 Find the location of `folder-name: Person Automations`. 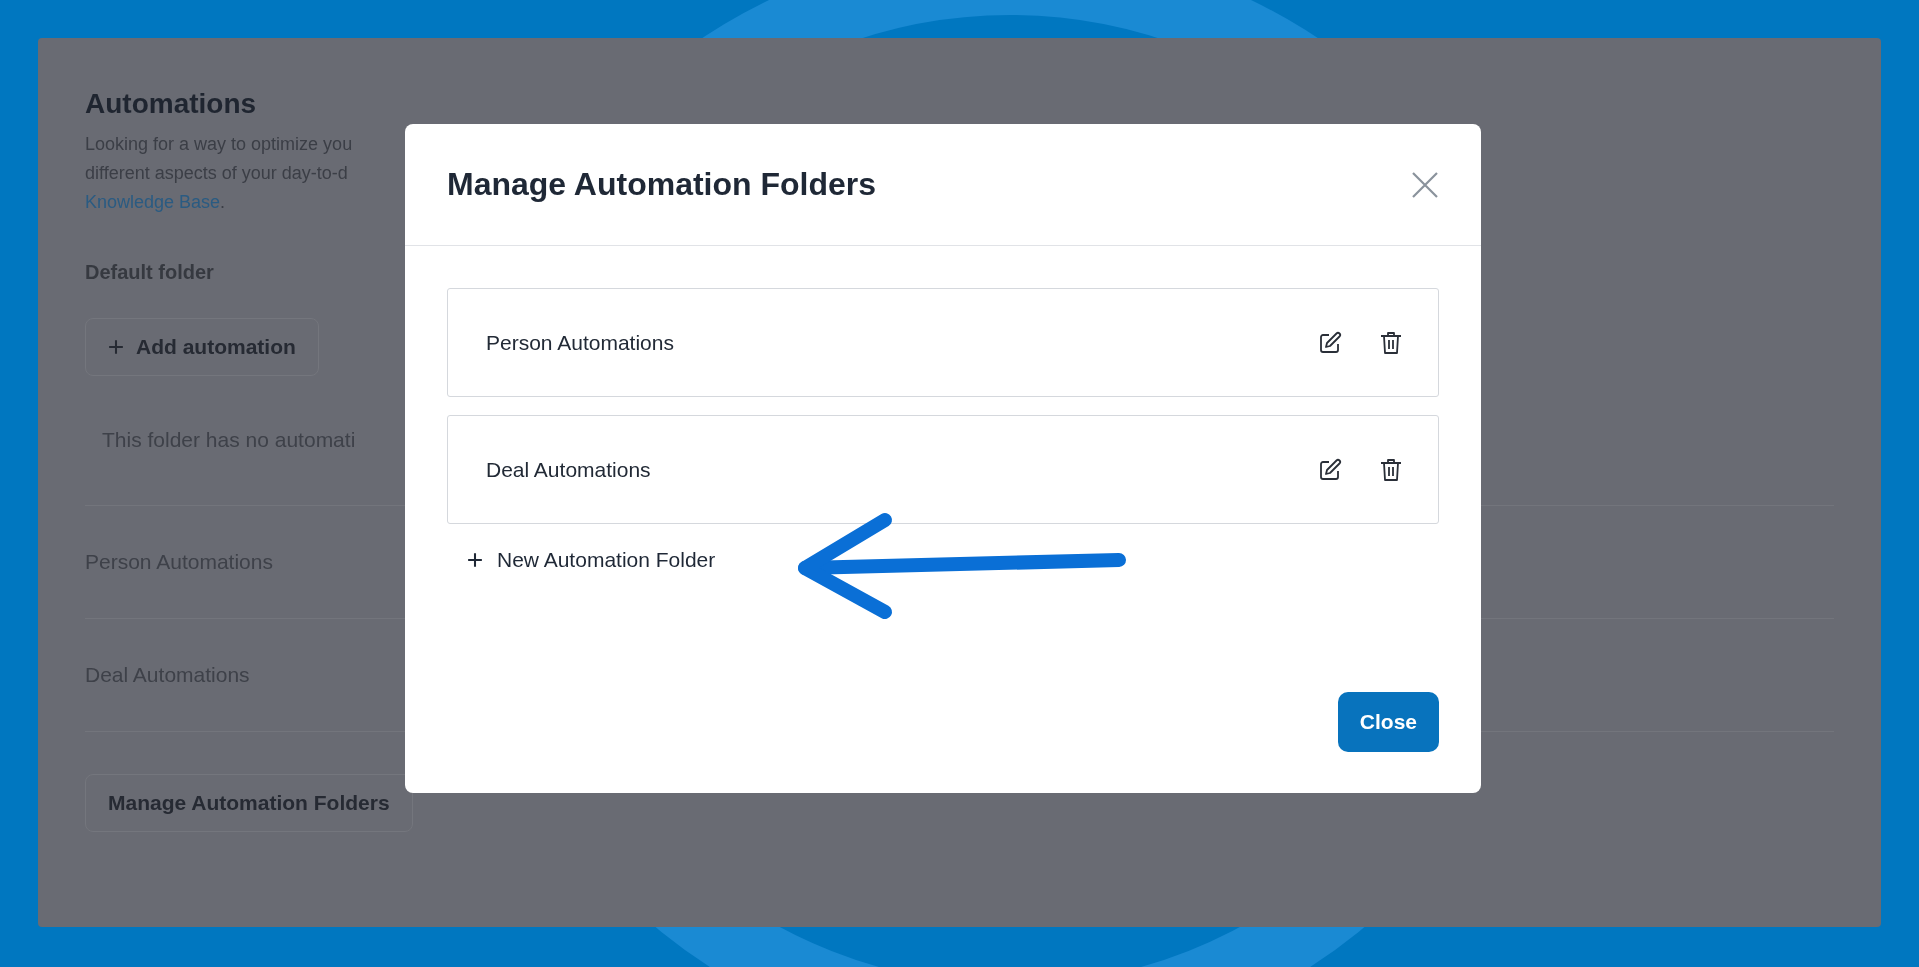

folder-name: Person Automations is located at coordinates (580, 342).